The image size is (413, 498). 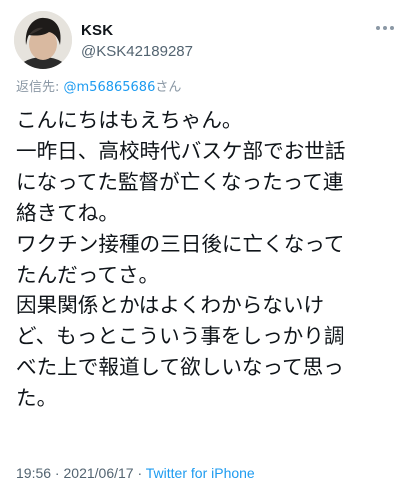 What do you see at coordinates (200, 473) in the screenshot?
I see `tweet-source-link: Twitter for iPhone` at bounding box center [200, 473].